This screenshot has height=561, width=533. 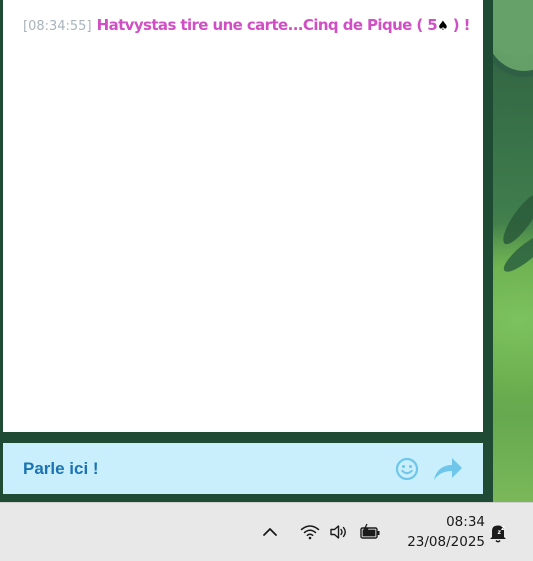 I want to click on chat-input-bar, so click(x=243, y=468).